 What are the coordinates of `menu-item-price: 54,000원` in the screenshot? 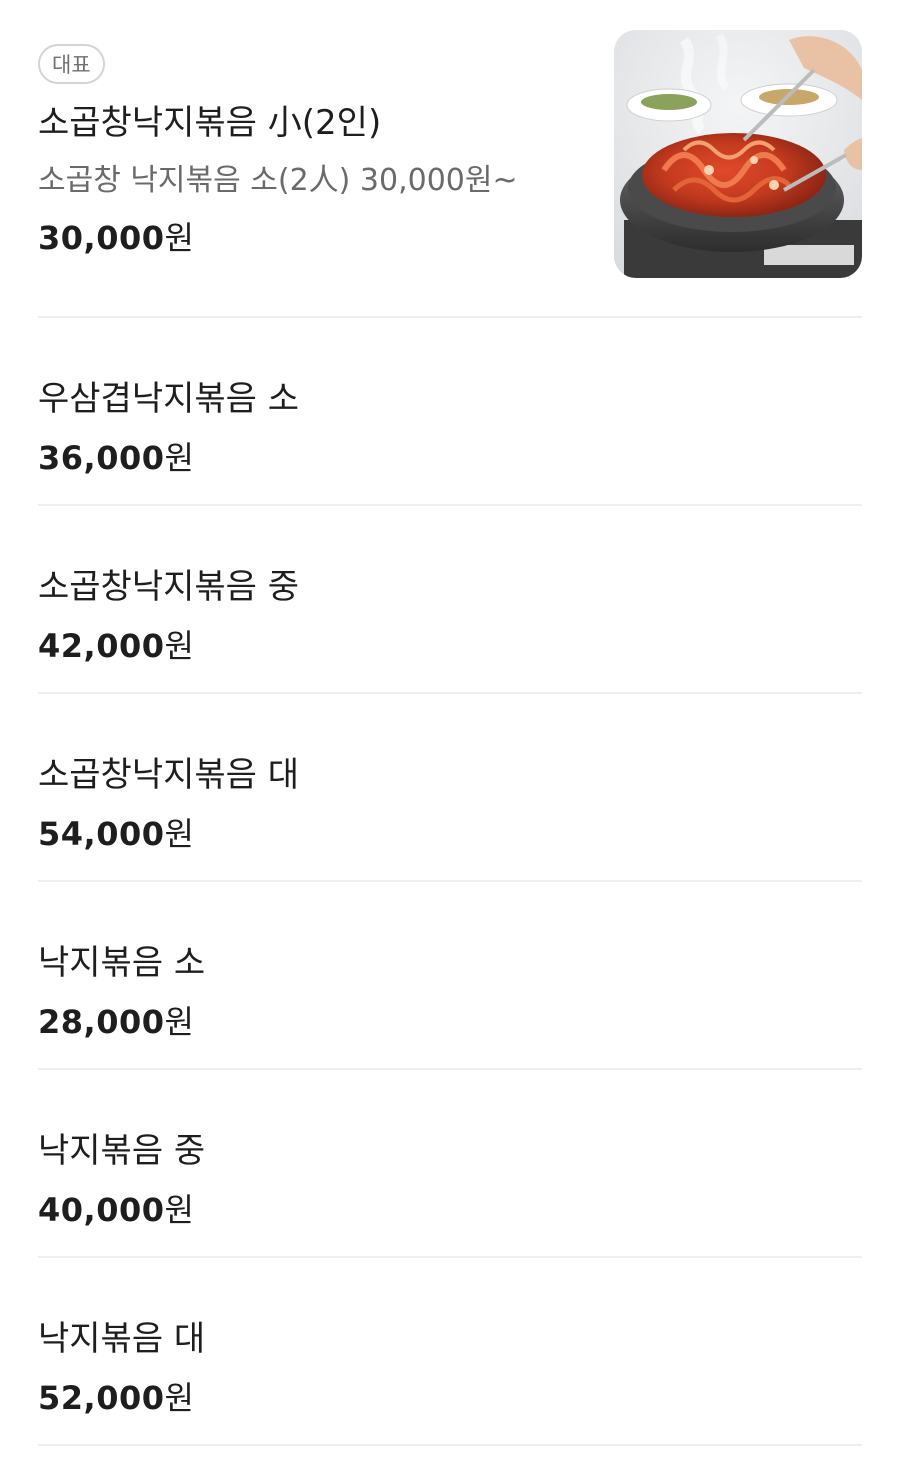 It's located at (116, 834).